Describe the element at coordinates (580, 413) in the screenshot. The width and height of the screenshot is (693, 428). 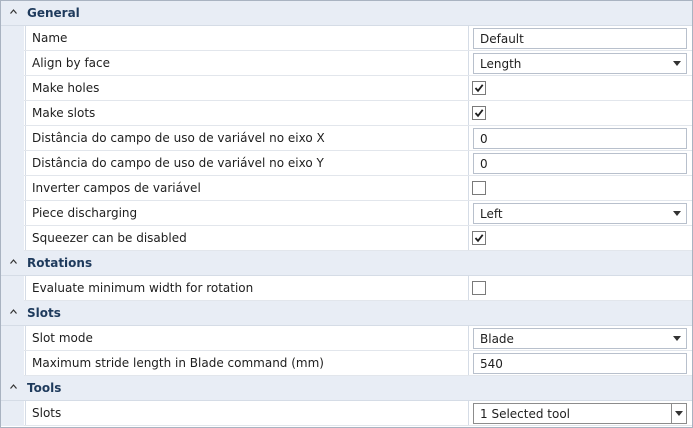
I see `tool-selector-dropdown: 1 Selected tool` at that location.